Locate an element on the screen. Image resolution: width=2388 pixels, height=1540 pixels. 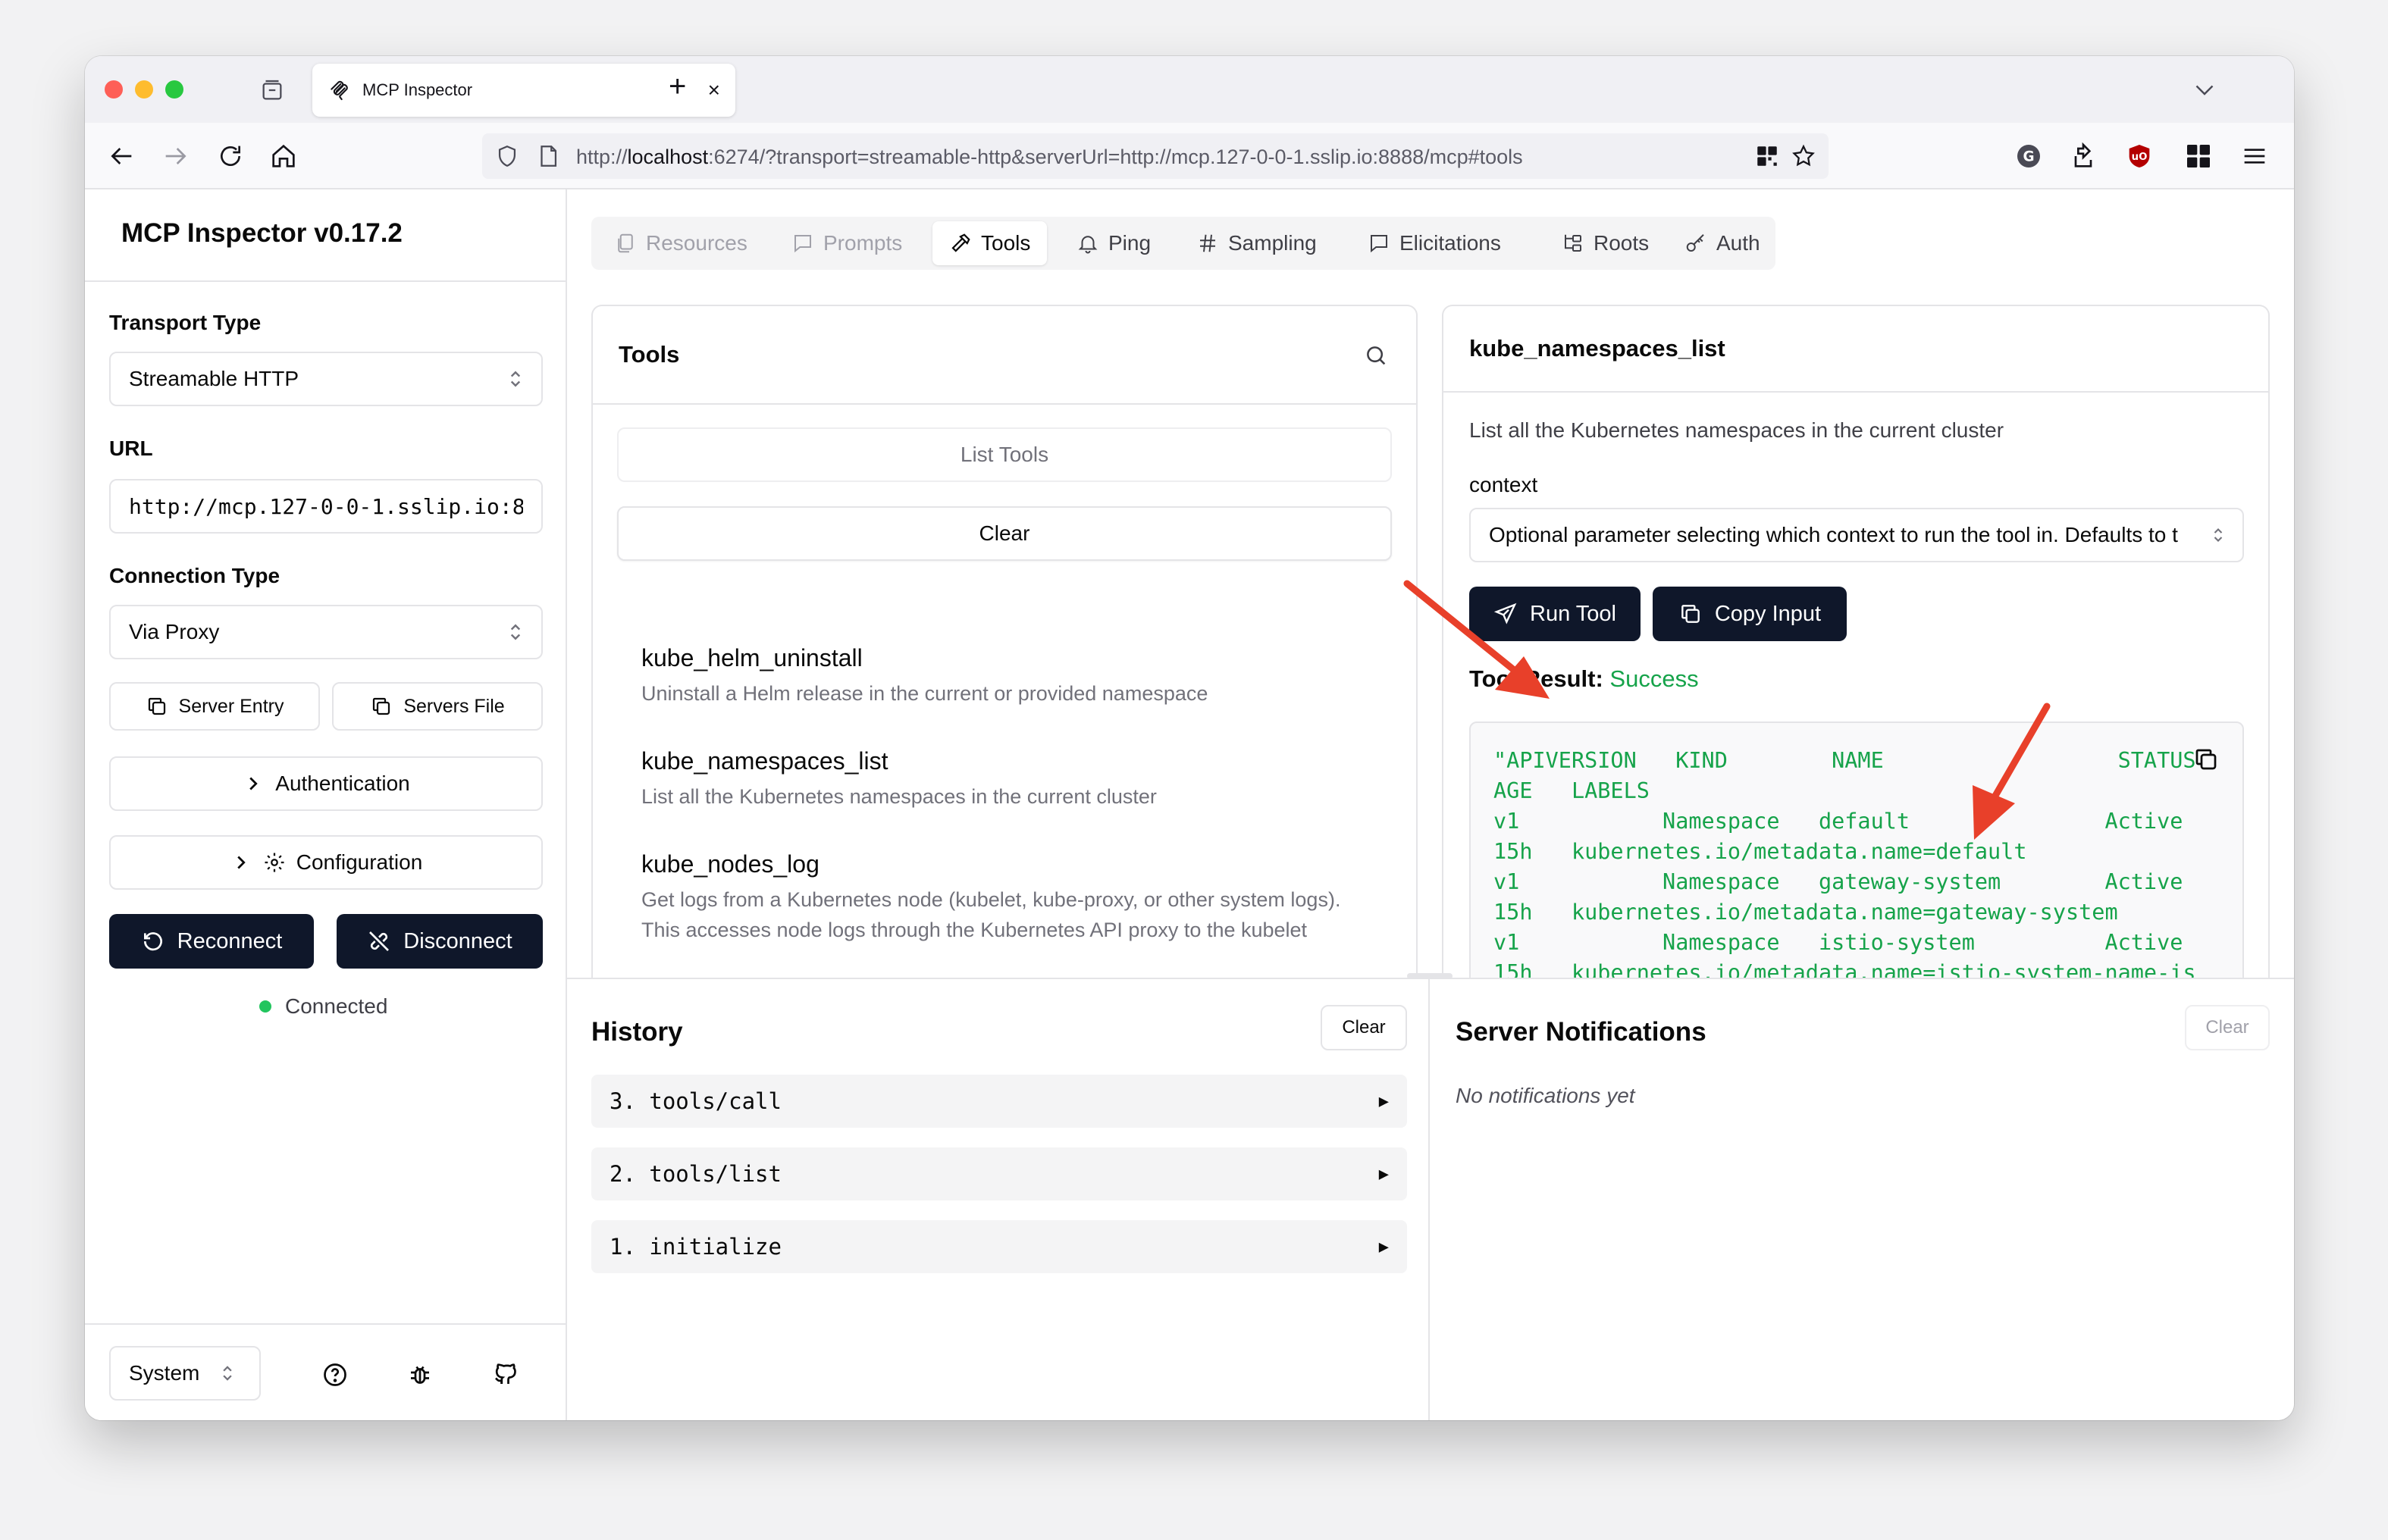
transport-type-label: Transport Type is located at coordinates (185, 322).